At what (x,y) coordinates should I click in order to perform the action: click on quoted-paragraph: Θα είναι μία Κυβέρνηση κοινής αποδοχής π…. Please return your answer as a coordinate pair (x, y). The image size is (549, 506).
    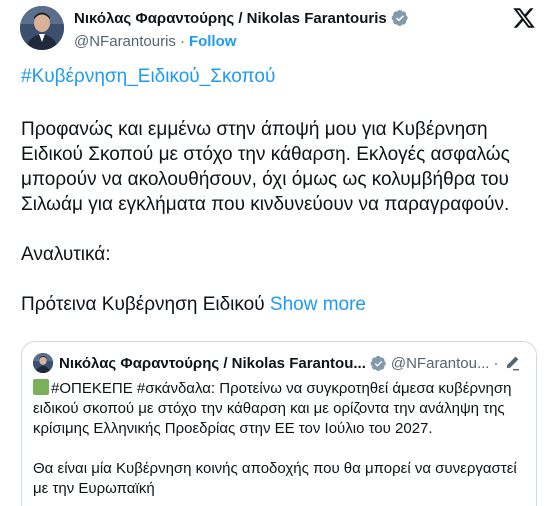
    Looking at the image, I should click on (275, 478).